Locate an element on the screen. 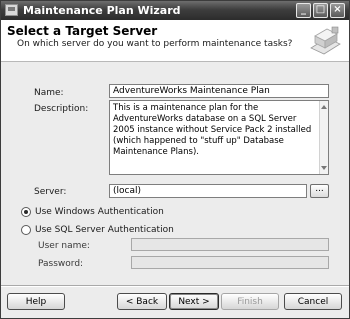  name-input: AdventureWorks Maintenance Plan is located at coordinates (219, 91).